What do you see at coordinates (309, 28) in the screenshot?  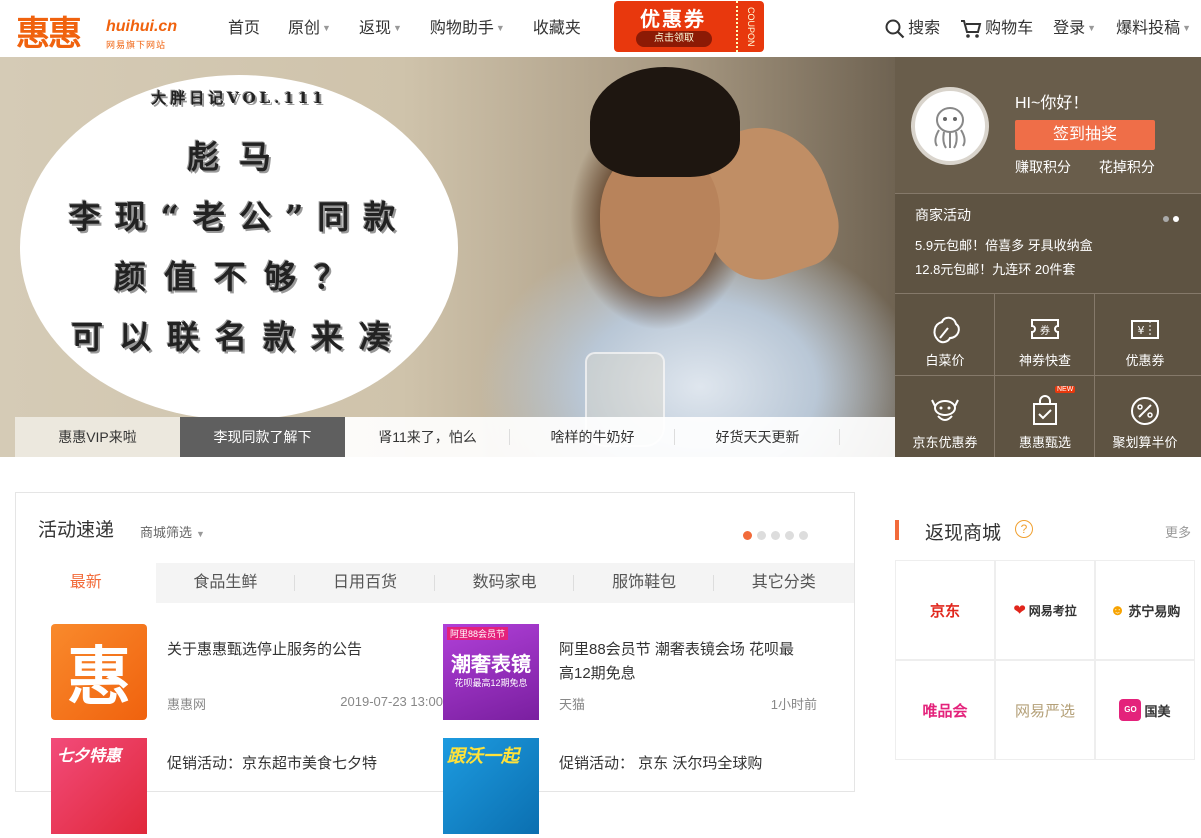 I see `nav-original: 原创 ▼` at bounding box center [309, 28].